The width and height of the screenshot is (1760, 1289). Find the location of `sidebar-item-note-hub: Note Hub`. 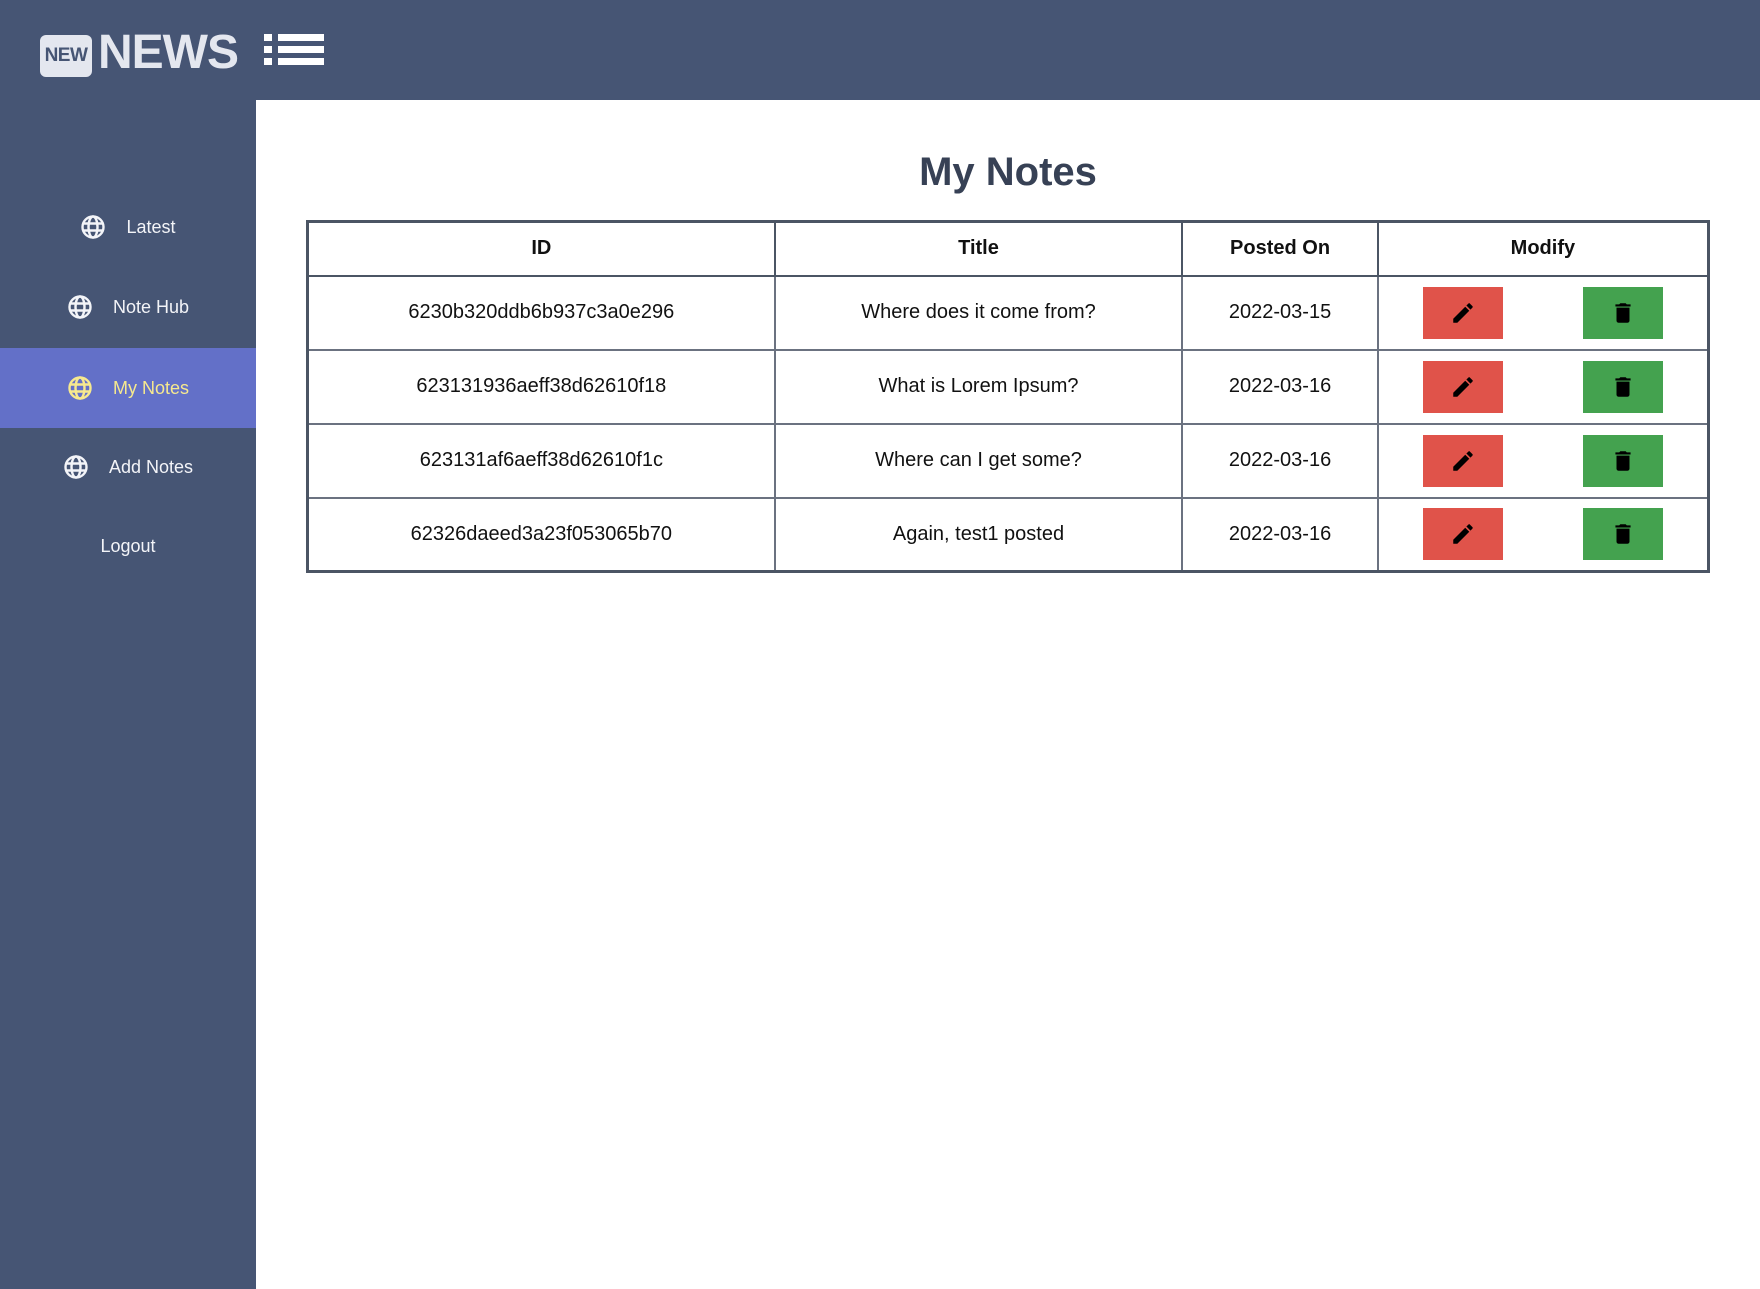

sidebar-item-note-hub: Note Hub is located at coordinates (128, 307).